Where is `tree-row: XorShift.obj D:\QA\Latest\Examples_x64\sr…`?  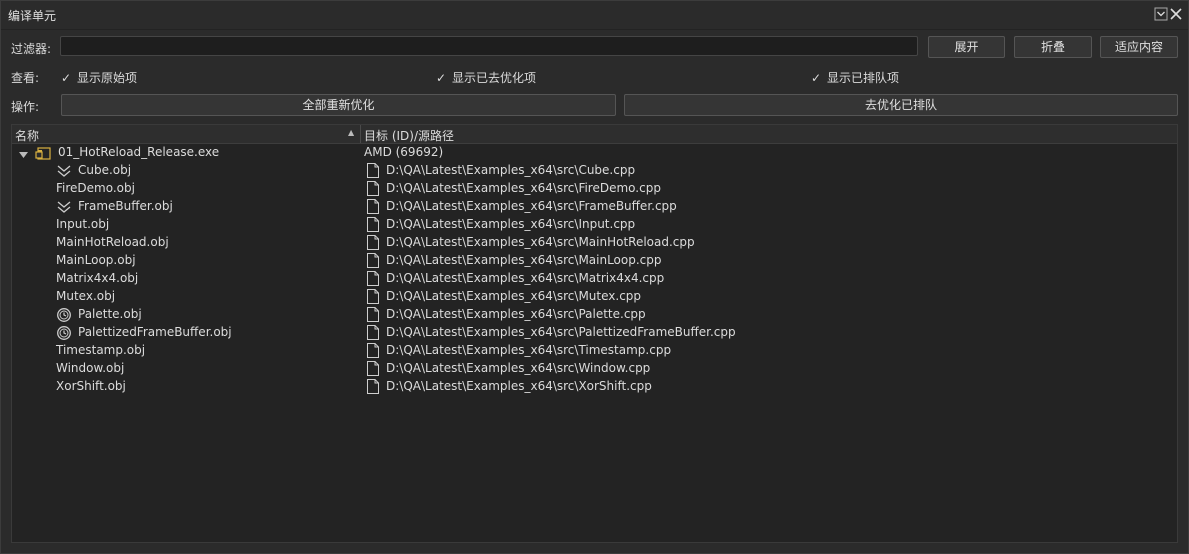
tree-row: XorShift.obj D:\QA\Latest\Examples_x64\sr… is located at coordinates (594, 387).